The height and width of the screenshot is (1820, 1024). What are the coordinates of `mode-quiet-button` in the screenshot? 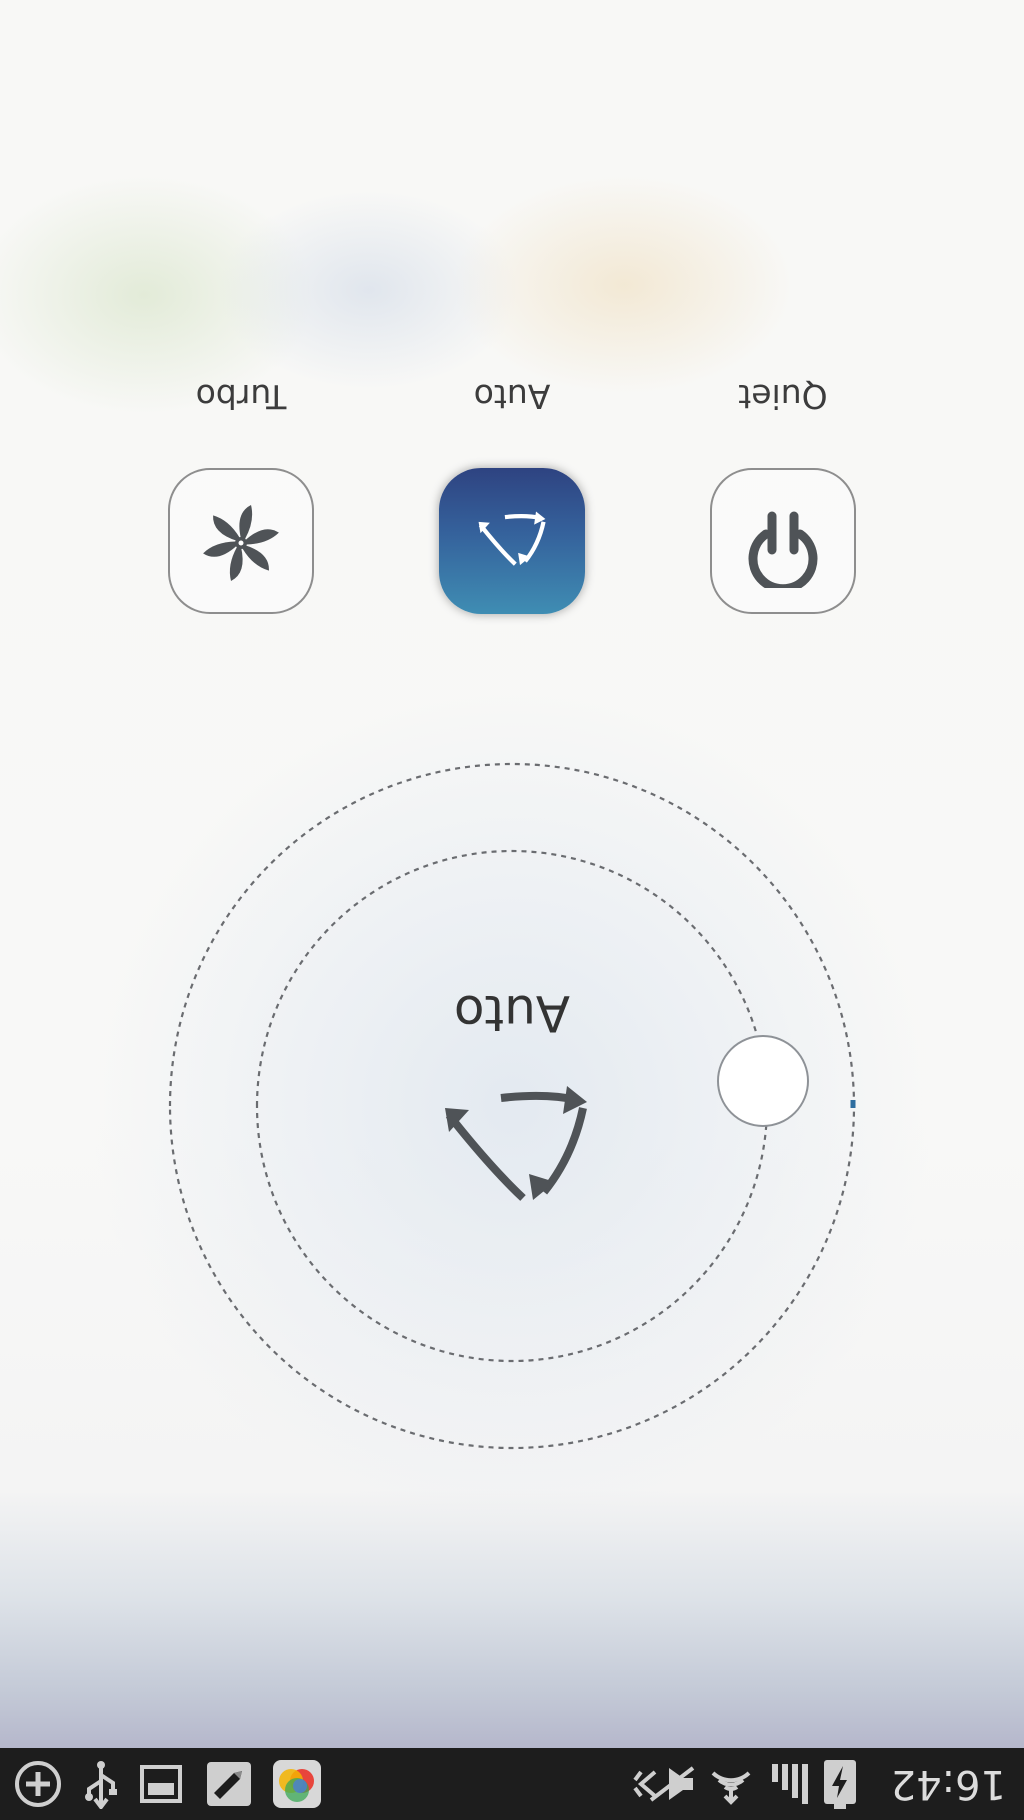 It's located at (783, 541).